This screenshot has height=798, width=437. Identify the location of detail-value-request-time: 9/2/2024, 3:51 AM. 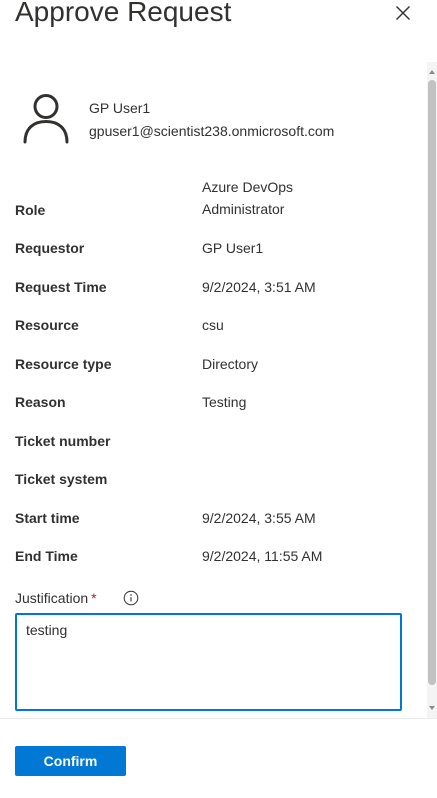
(259, 287).